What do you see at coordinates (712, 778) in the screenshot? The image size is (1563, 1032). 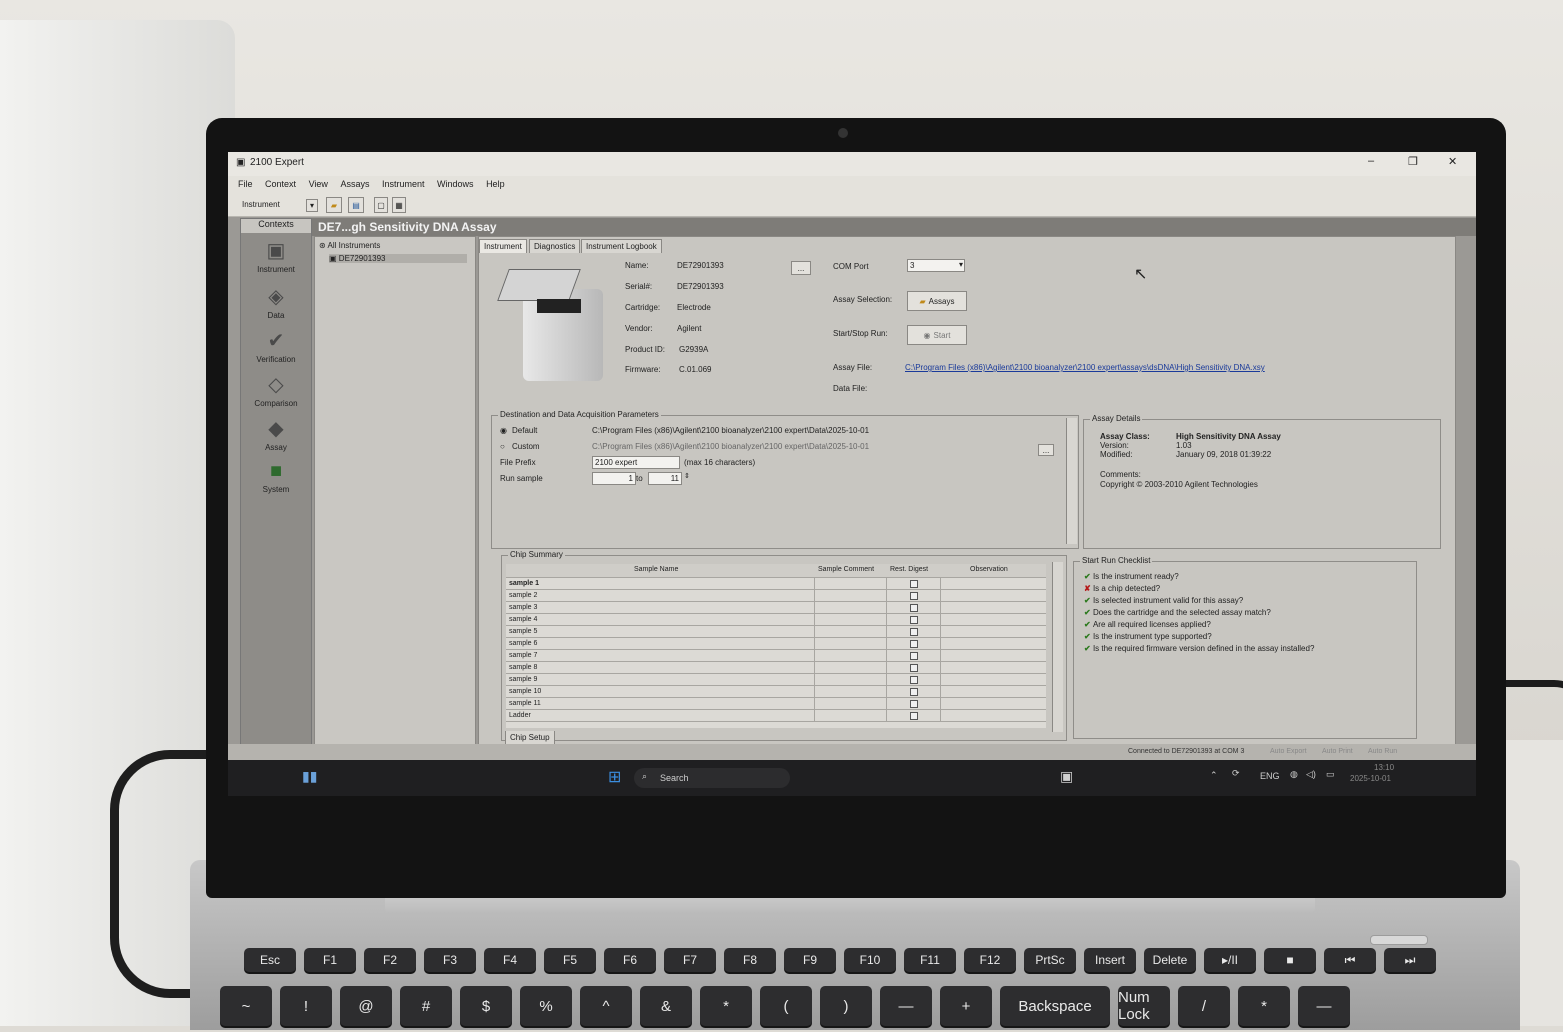 I see `taskbar-search: ⌕ Search` at bounding box center [712, 778].